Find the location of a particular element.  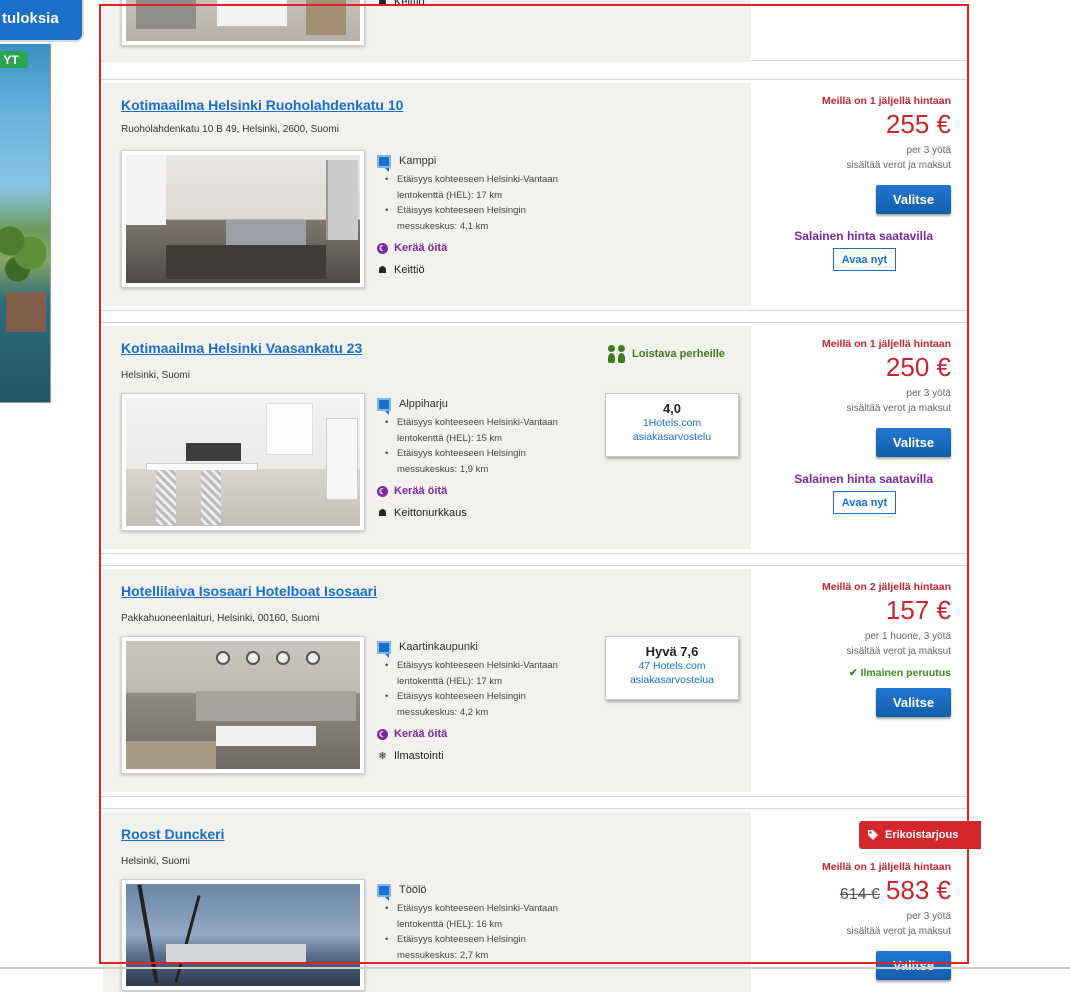

secret-price-text: Salainen hinta saatavilla is located at coordinates (863, 236).